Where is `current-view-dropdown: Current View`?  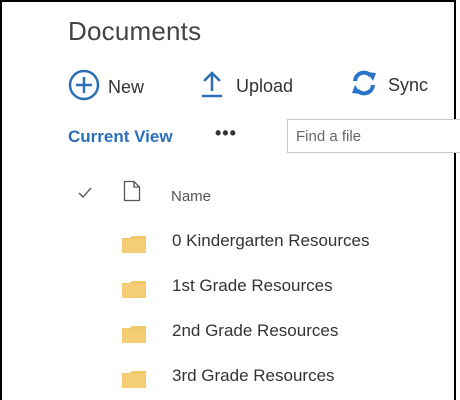 current-view-dropdown: Current View is located at coordinates (120, 137).